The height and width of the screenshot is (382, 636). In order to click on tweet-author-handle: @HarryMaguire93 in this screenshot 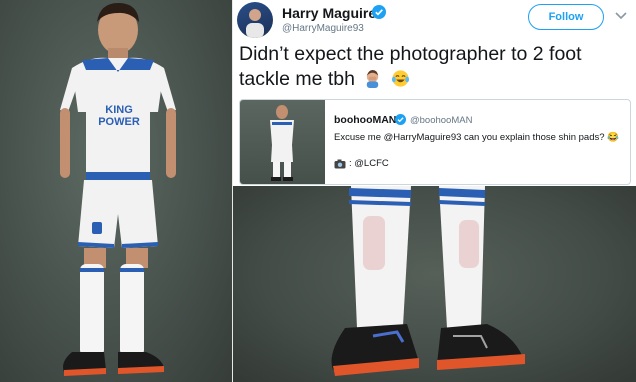, I will do `click(323, 28)`.